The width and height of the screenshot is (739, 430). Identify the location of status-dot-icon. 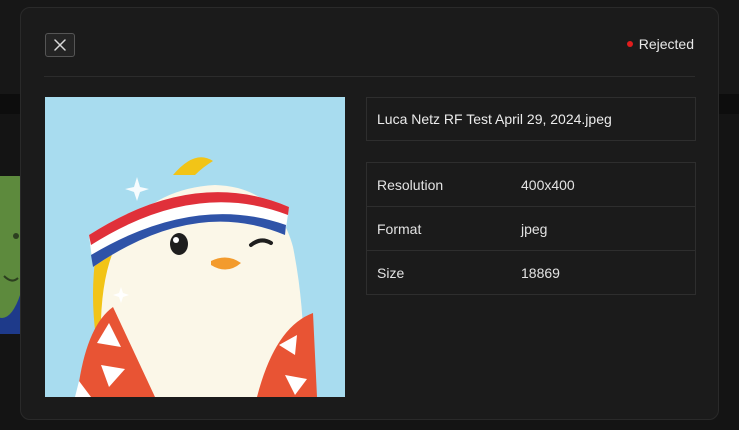
(629, 44).